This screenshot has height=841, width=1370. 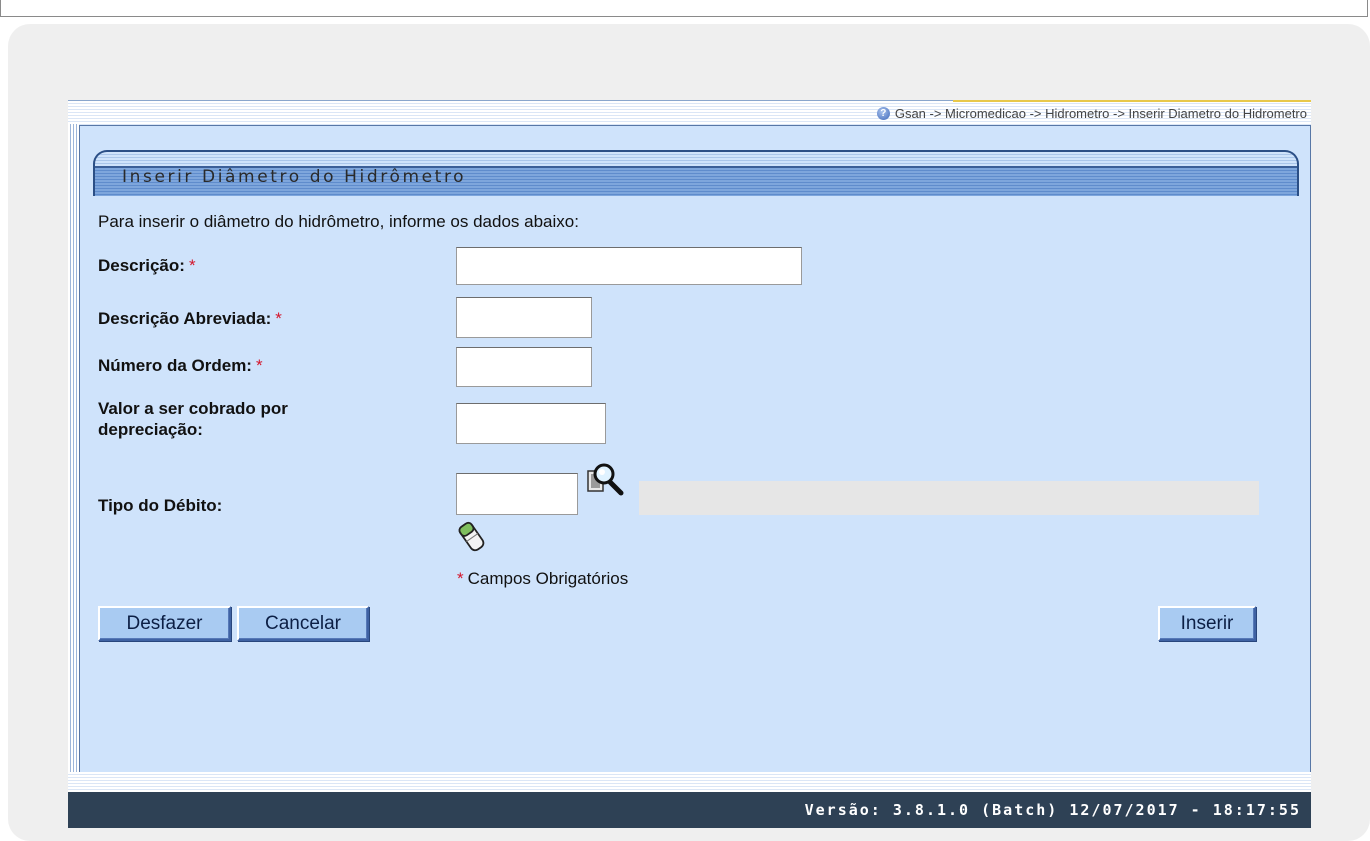 What do you see at coordinates (193, 408) in the screenshot?
I see `valor-label-line1: Valor a ser cobrado por` at bounding box center [193, 408].